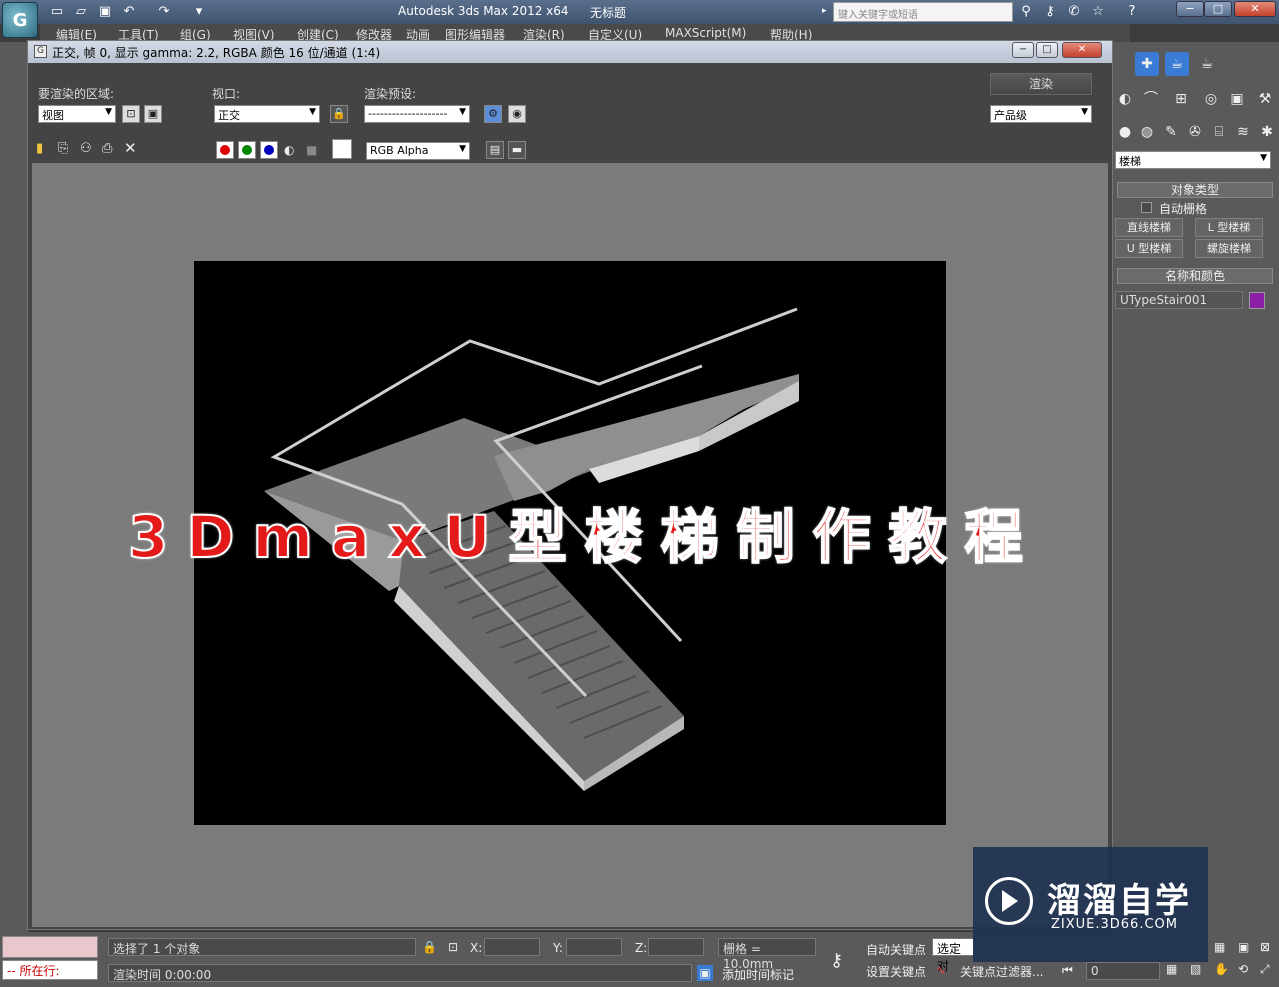 Image resolution: width=1279 pixels, height=987 pixels. What do you see at coordinates (1041, 84) in the screenshot?
I see `render-button: 渲染` at bounding box center [1041, 84].